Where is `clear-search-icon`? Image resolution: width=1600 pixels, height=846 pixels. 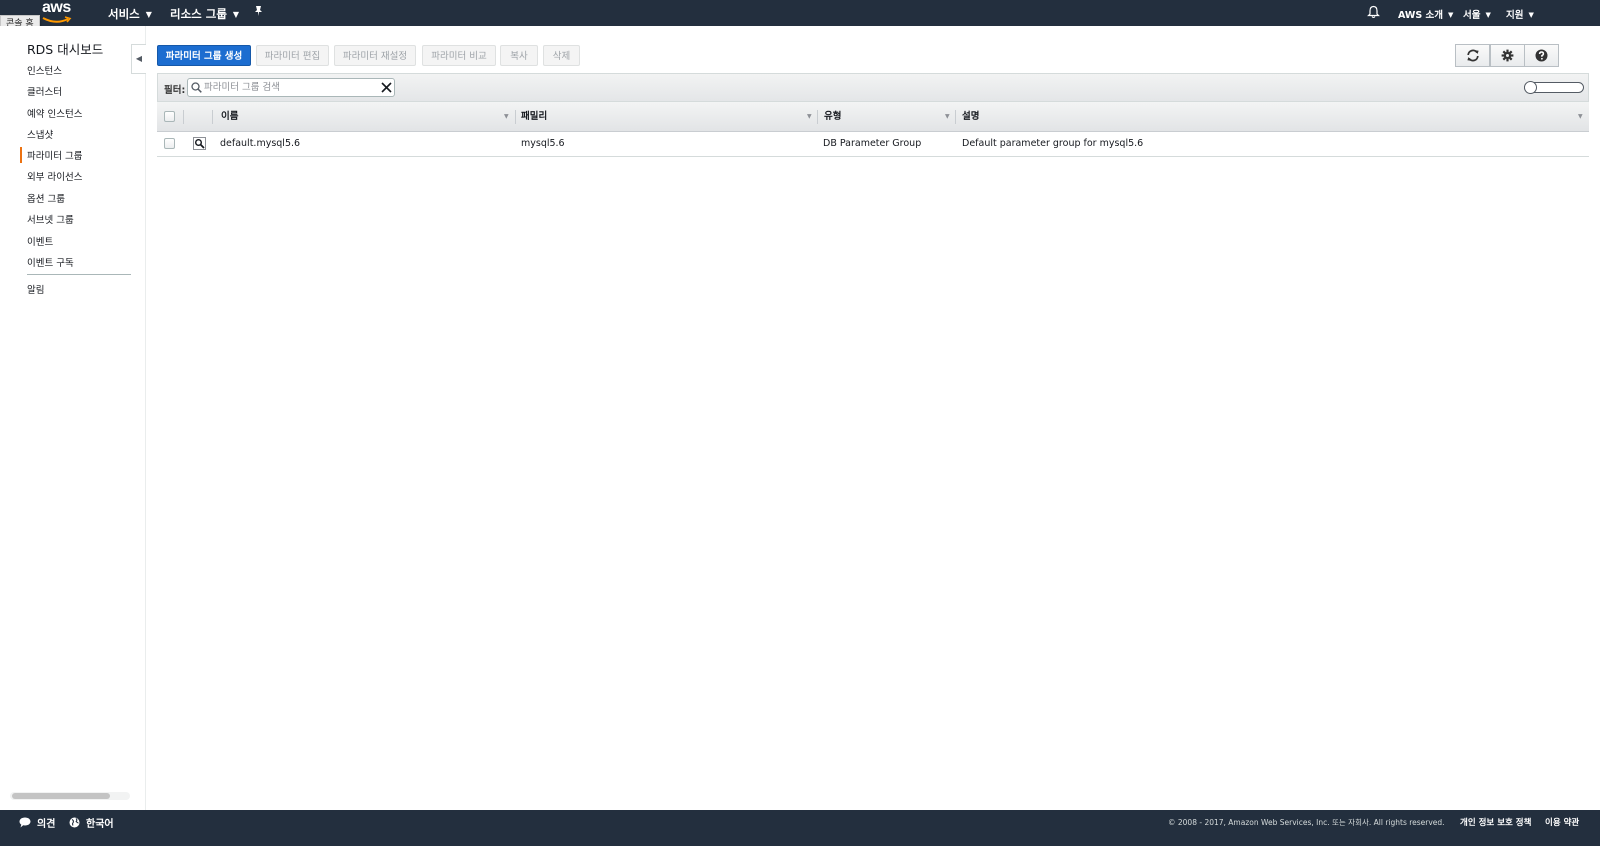 clear-search-icon is located at coordinates (386, 87).